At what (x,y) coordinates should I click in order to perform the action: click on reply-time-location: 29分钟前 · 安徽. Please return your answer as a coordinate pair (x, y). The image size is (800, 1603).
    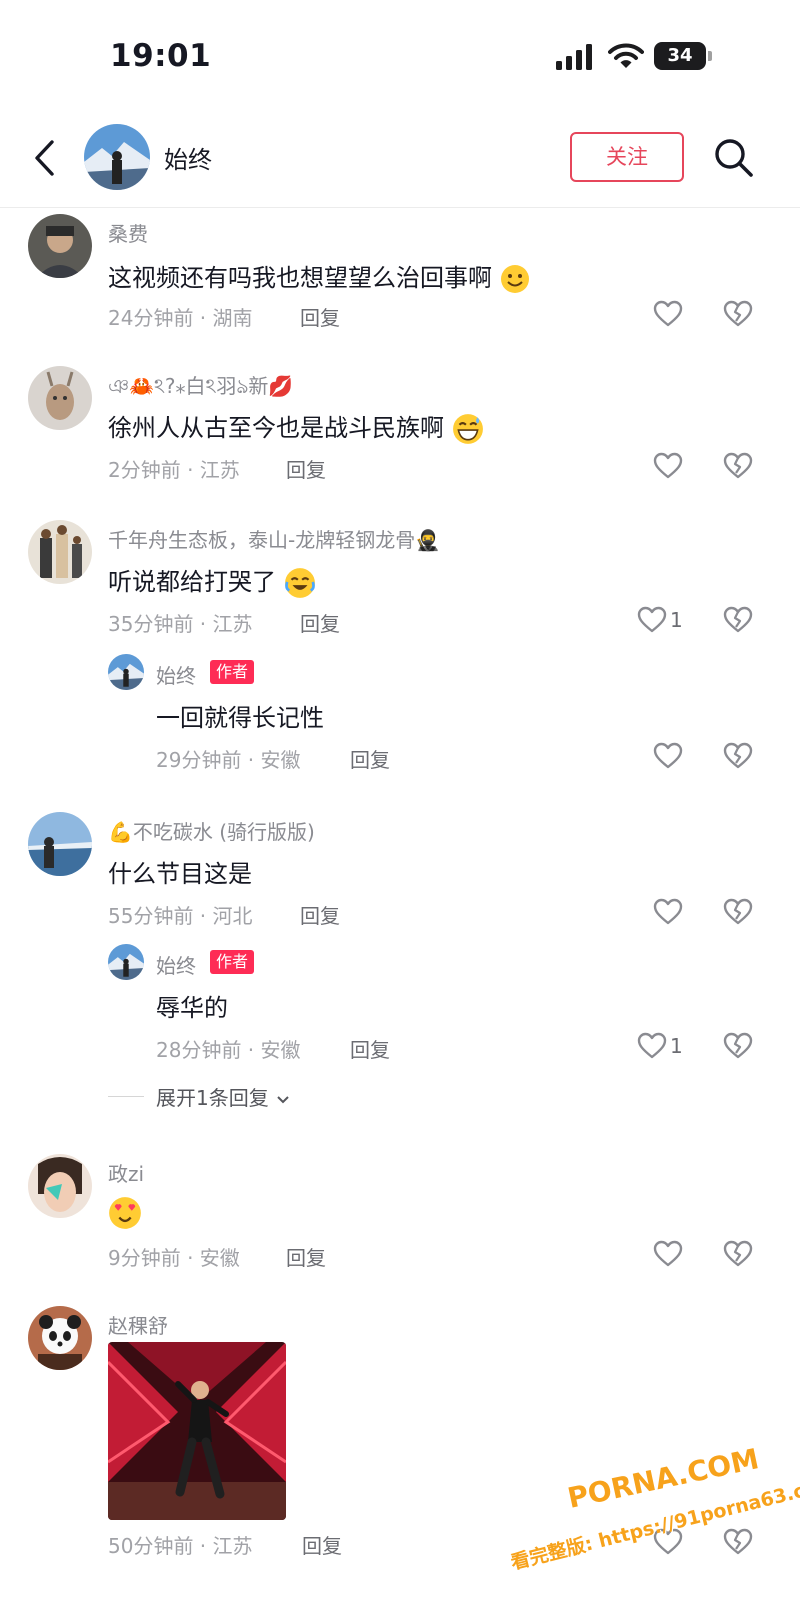
    Looking at the image, I should click on (228, 760).